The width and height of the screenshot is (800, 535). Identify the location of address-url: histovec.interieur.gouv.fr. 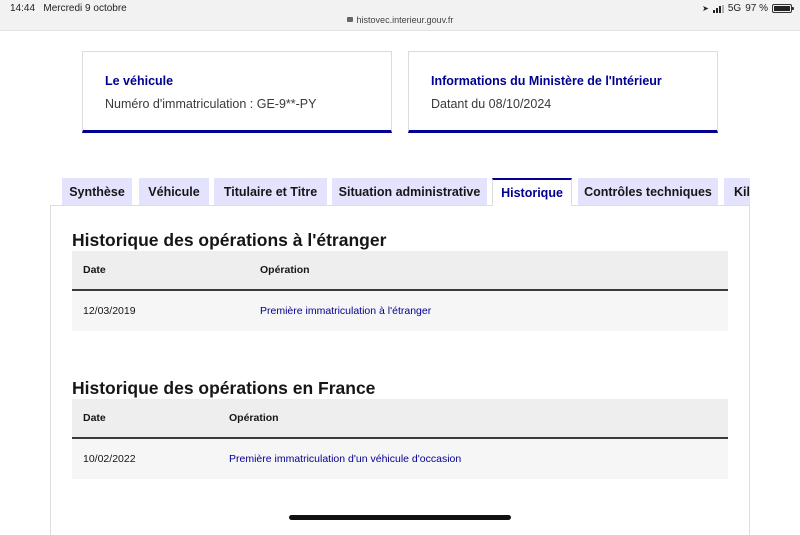
(405, 20).